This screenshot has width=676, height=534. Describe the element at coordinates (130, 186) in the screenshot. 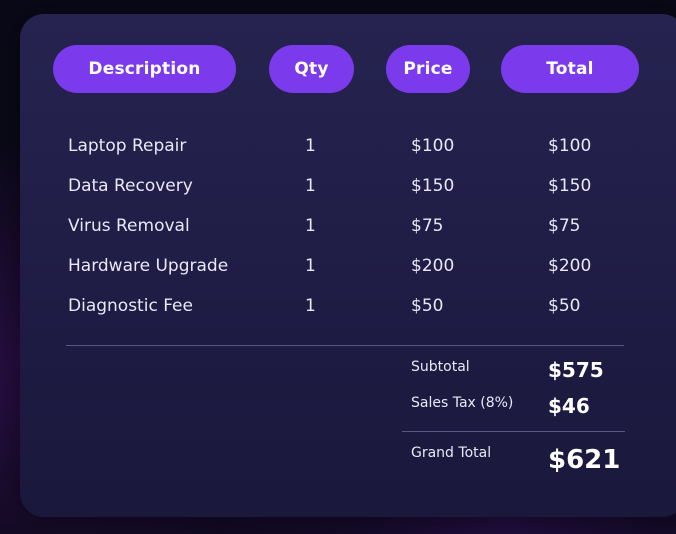

I see `row-description: Data Recovery` at that location.